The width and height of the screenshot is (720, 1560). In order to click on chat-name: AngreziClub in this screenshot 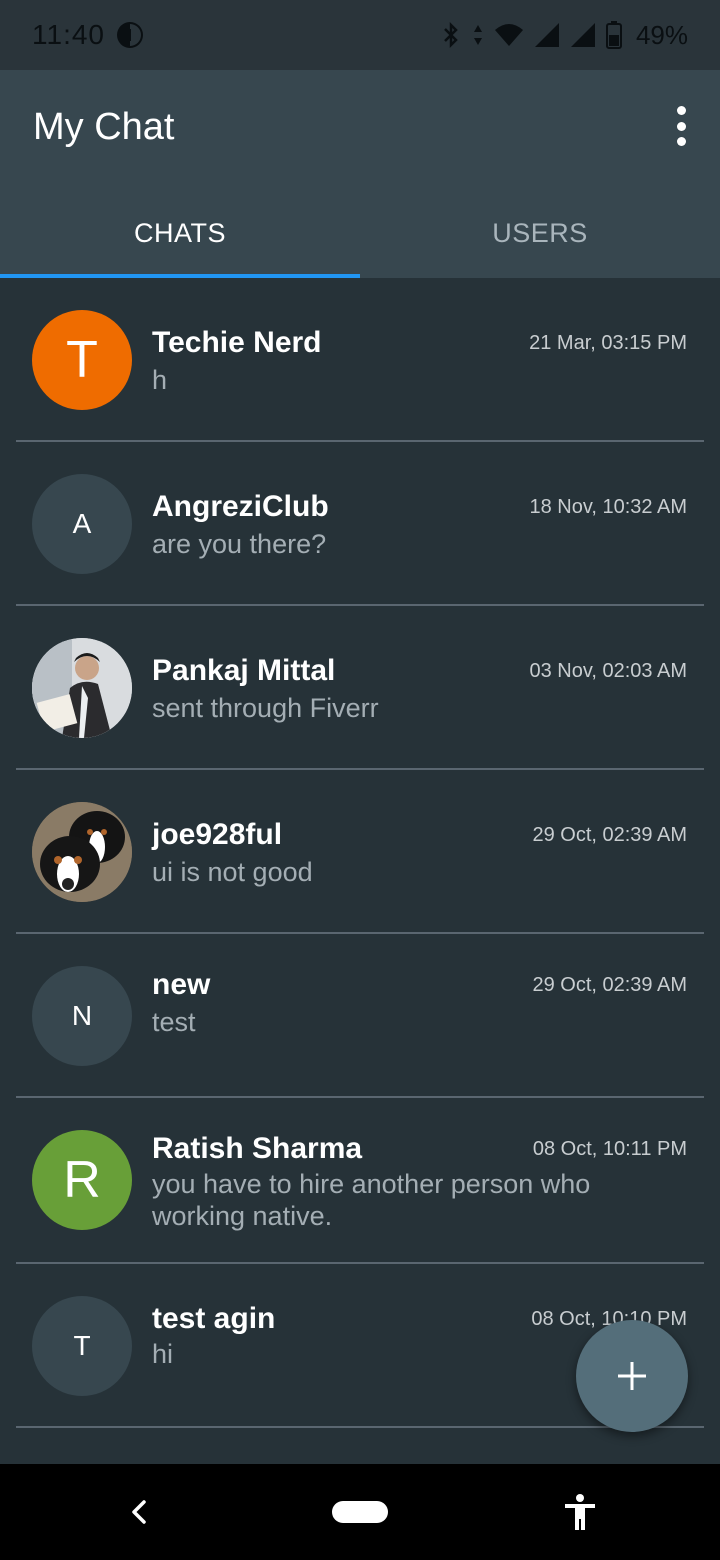, I will do `click(240, 506)`.